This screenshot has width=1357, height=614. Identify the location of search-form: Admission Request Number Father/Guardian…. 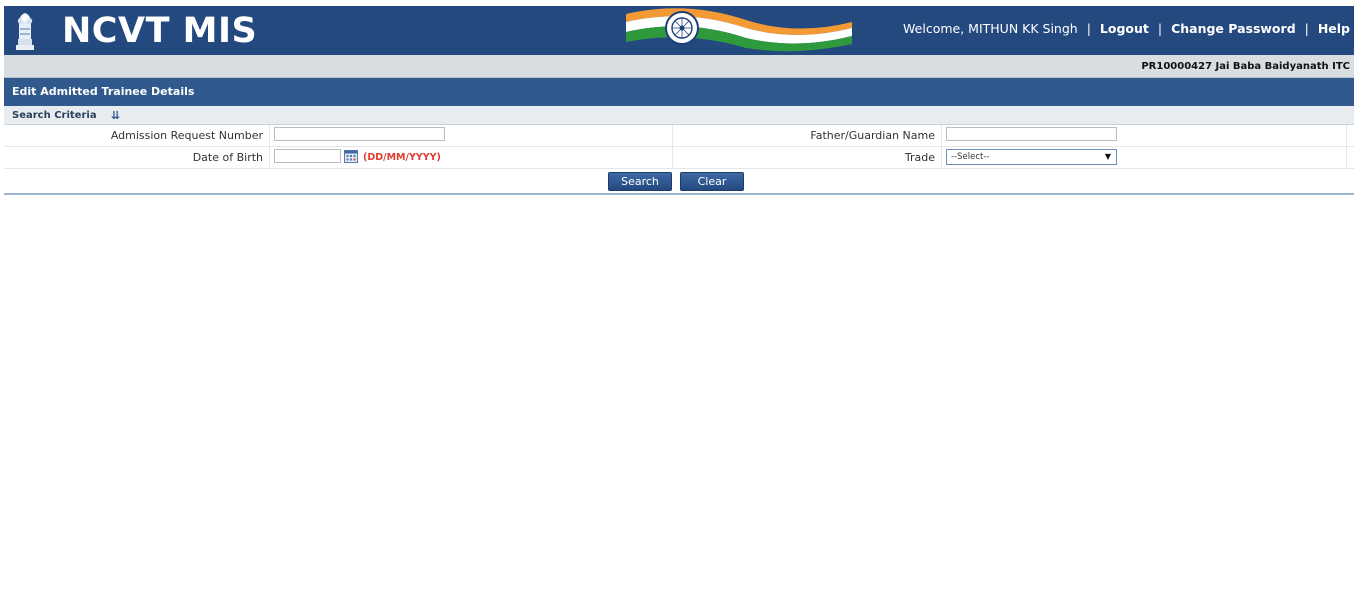
(679, 160).